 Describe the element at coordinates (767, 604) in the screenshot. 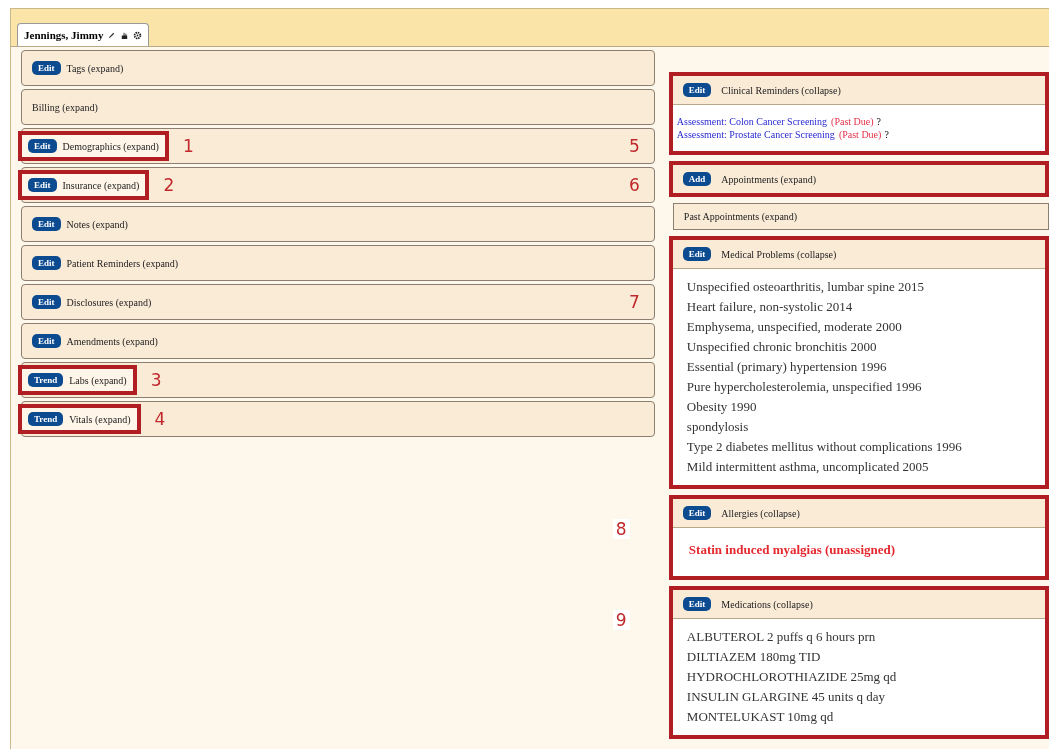

I see `section-title: Medications (collapse)` at that location.